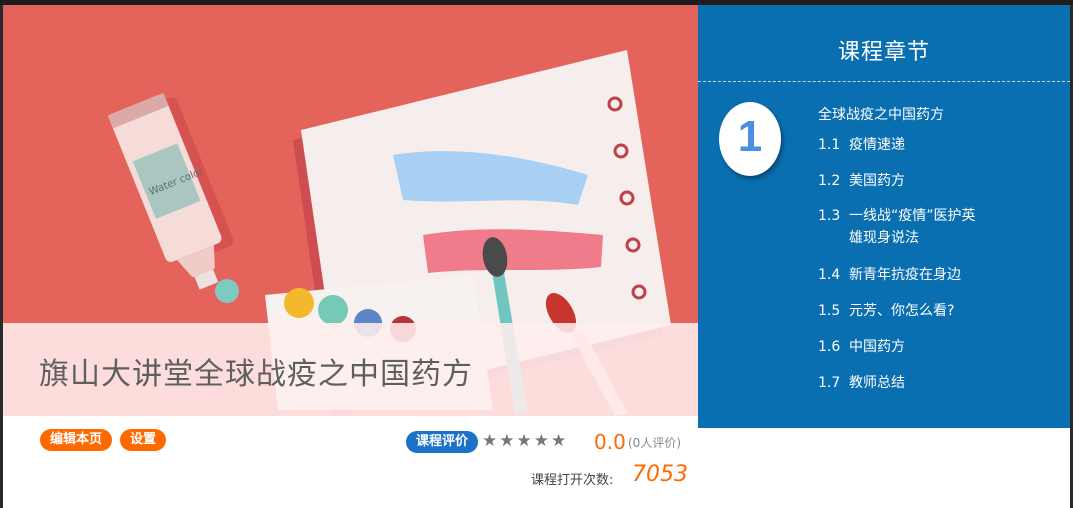 The image size is (1073, 508). I want to click on lesson-item-1-4: 1.4 新青年抗疫在身边, so click(908, 275).